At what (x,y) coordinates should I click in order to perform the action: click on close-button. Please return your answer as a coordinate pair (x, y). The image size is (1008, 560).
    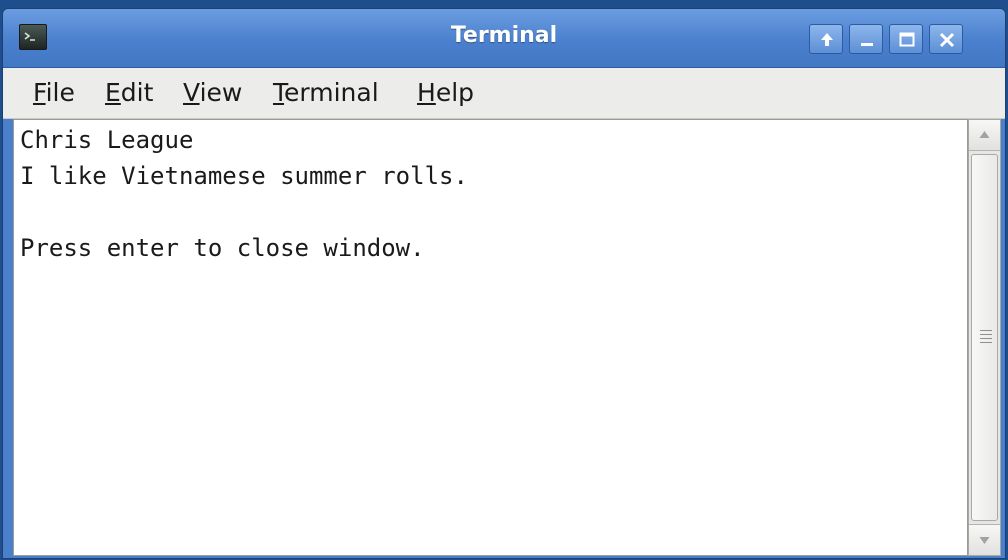
    Looking at the image, I should click on (946, 39).